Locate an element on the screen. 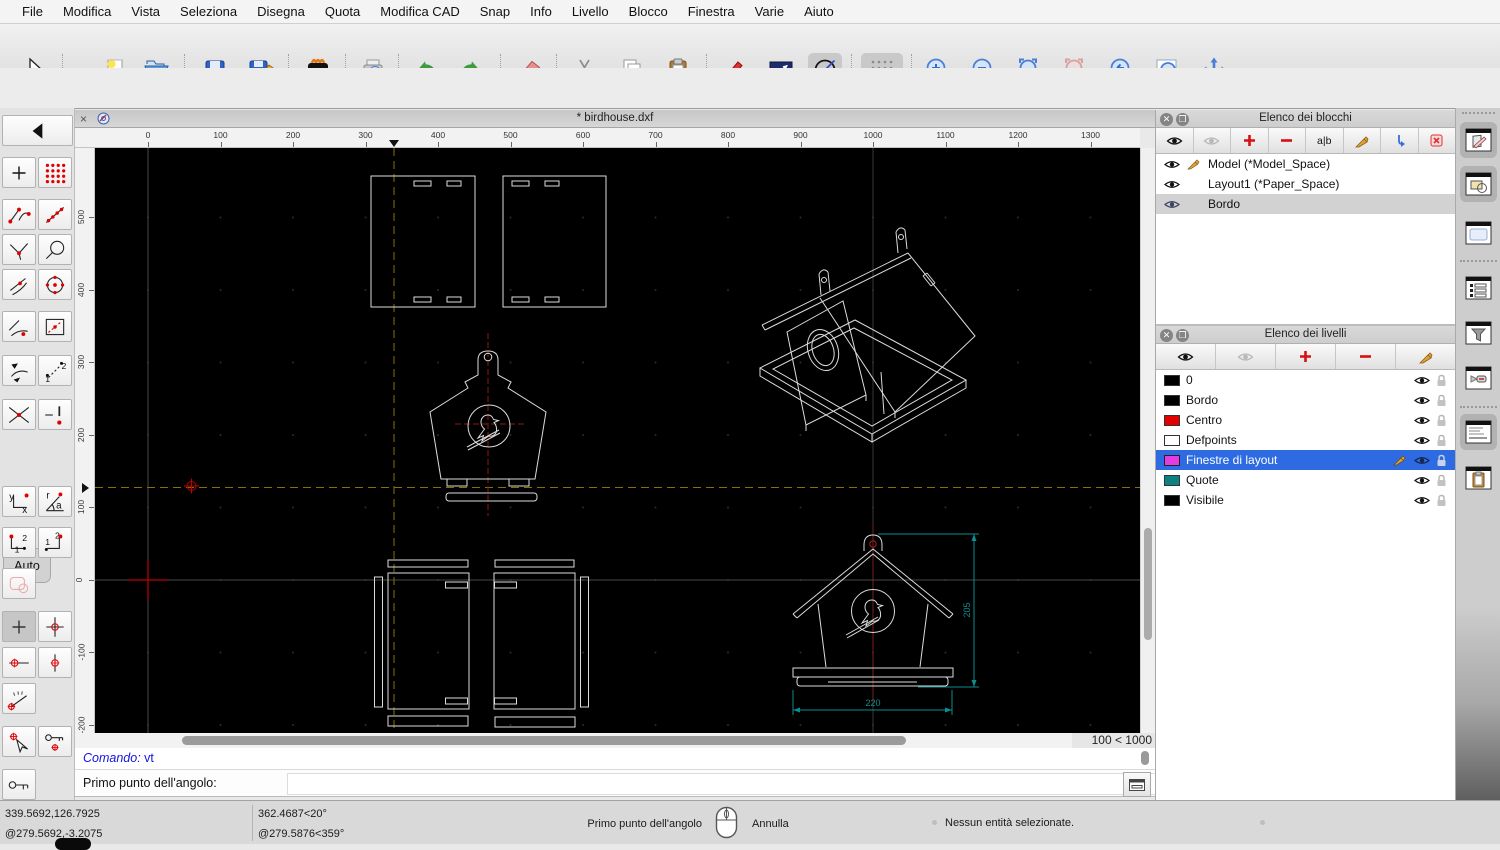 Image resolution: width=1500 pixels, height=850 pixels. snap-free-button is located at coordinates (19, 172).